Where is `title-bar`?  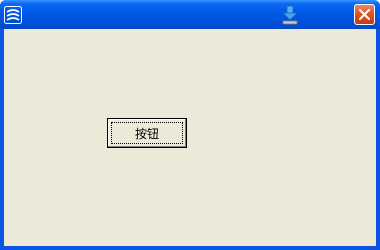 title-bar is located at coordinates (190, 14).